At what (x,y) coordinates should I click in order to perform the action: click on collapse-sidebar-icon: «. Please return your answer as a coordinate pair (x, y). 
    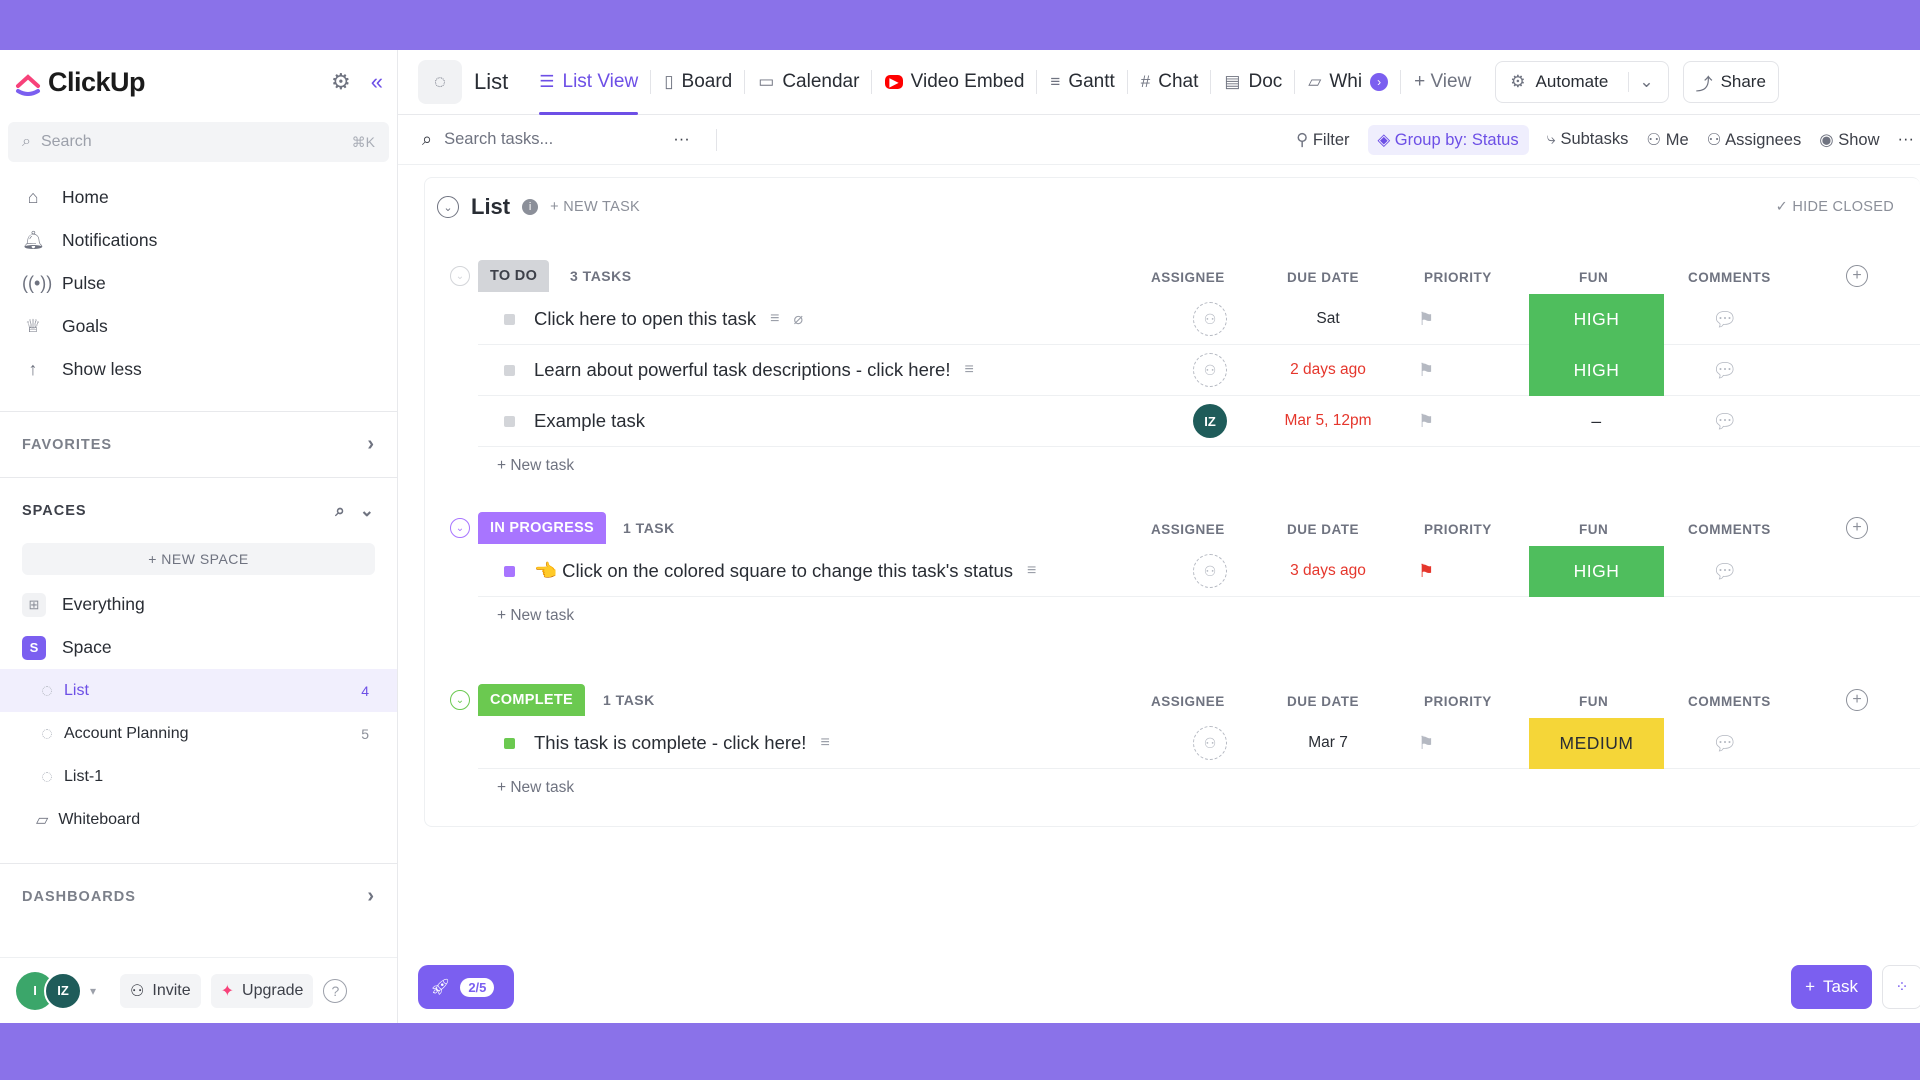
    Looking at the image, I should click on (377, 82).